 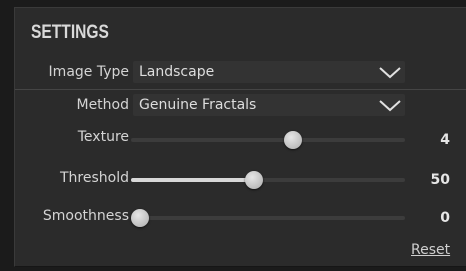 I want to click on texture-slider-thumb, so click(x=293, y=140).